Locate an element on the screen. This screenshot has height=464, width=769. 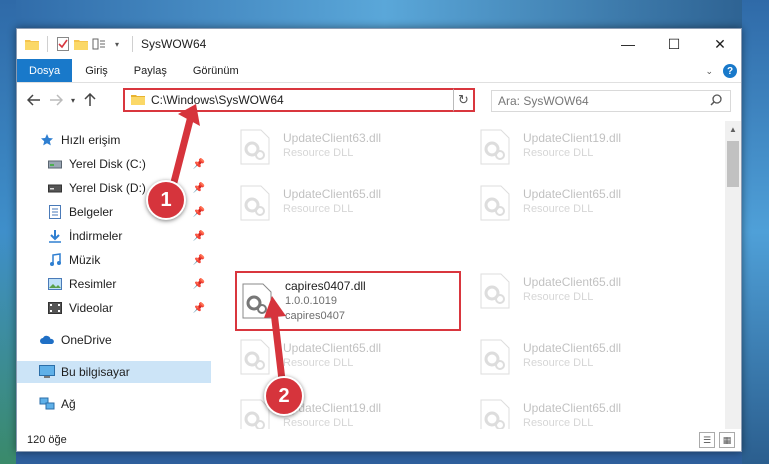
sidebar-item-downloads: İndirmeler 📌 is located at coordinates (114, 236).